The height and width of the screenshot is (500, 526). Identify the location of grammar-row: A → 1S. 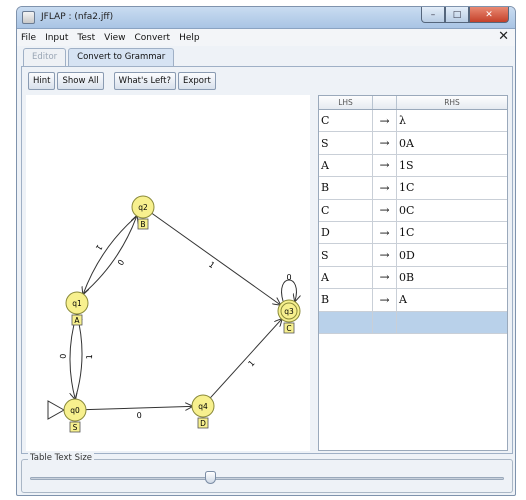
(413, 166).